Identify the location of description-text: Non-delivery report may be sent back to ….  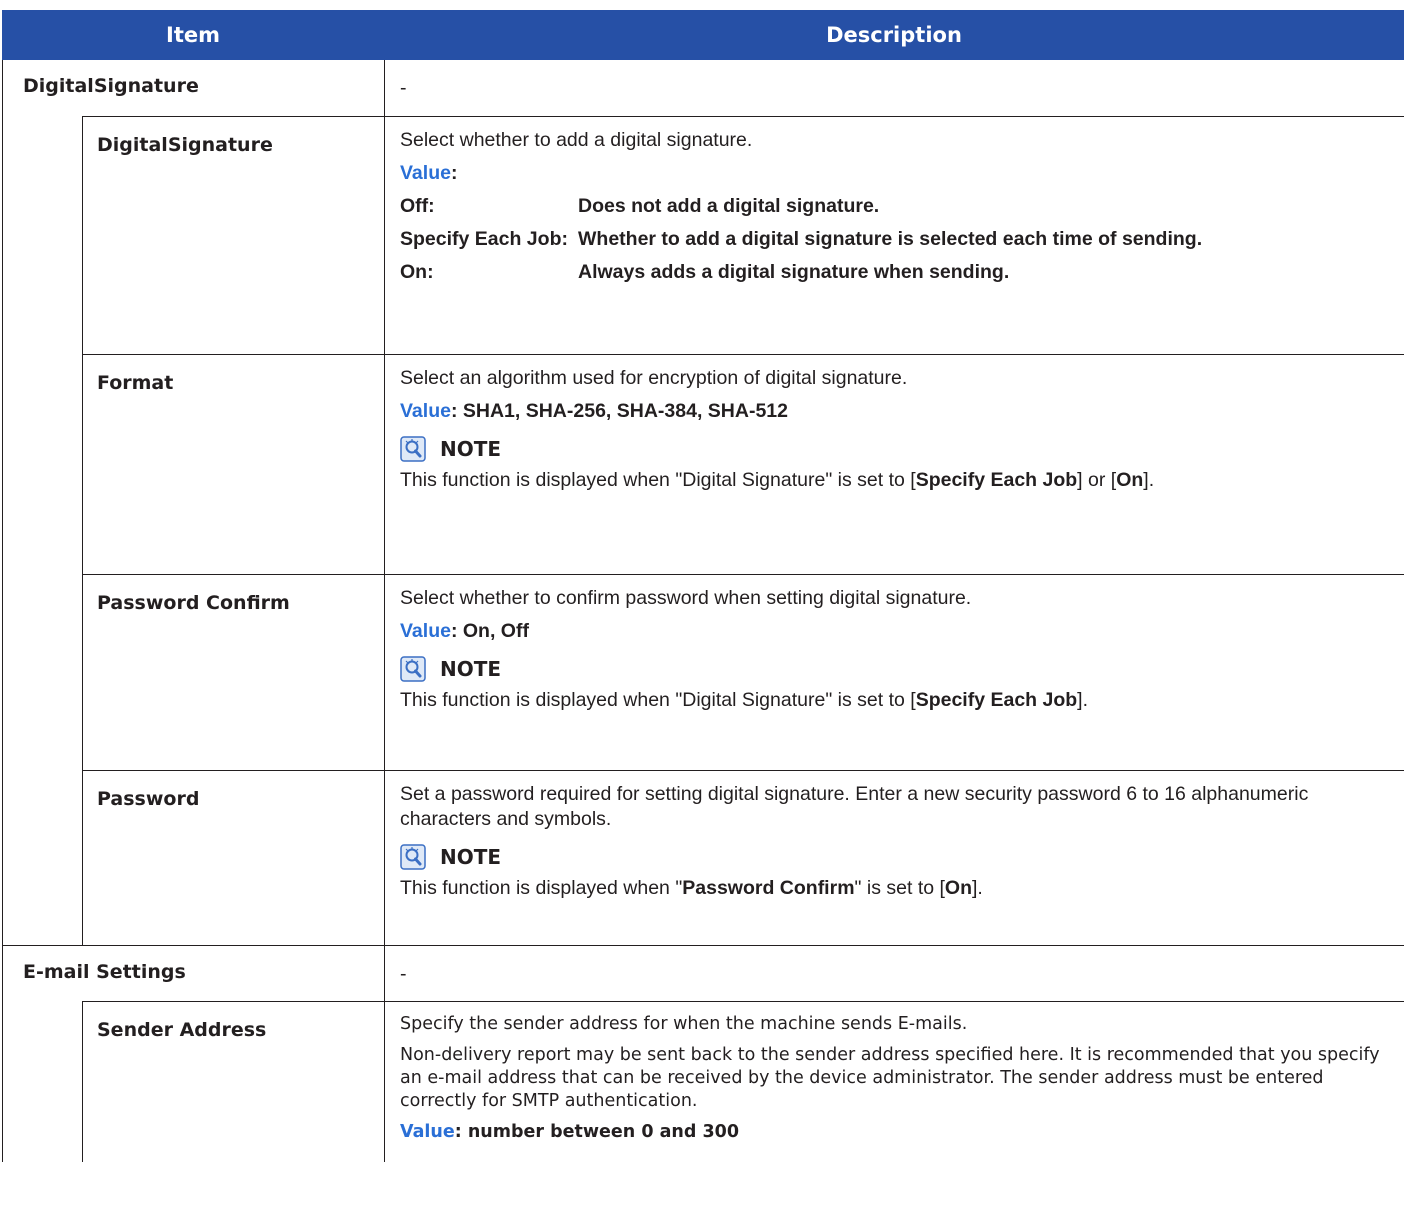
(890, 1078).